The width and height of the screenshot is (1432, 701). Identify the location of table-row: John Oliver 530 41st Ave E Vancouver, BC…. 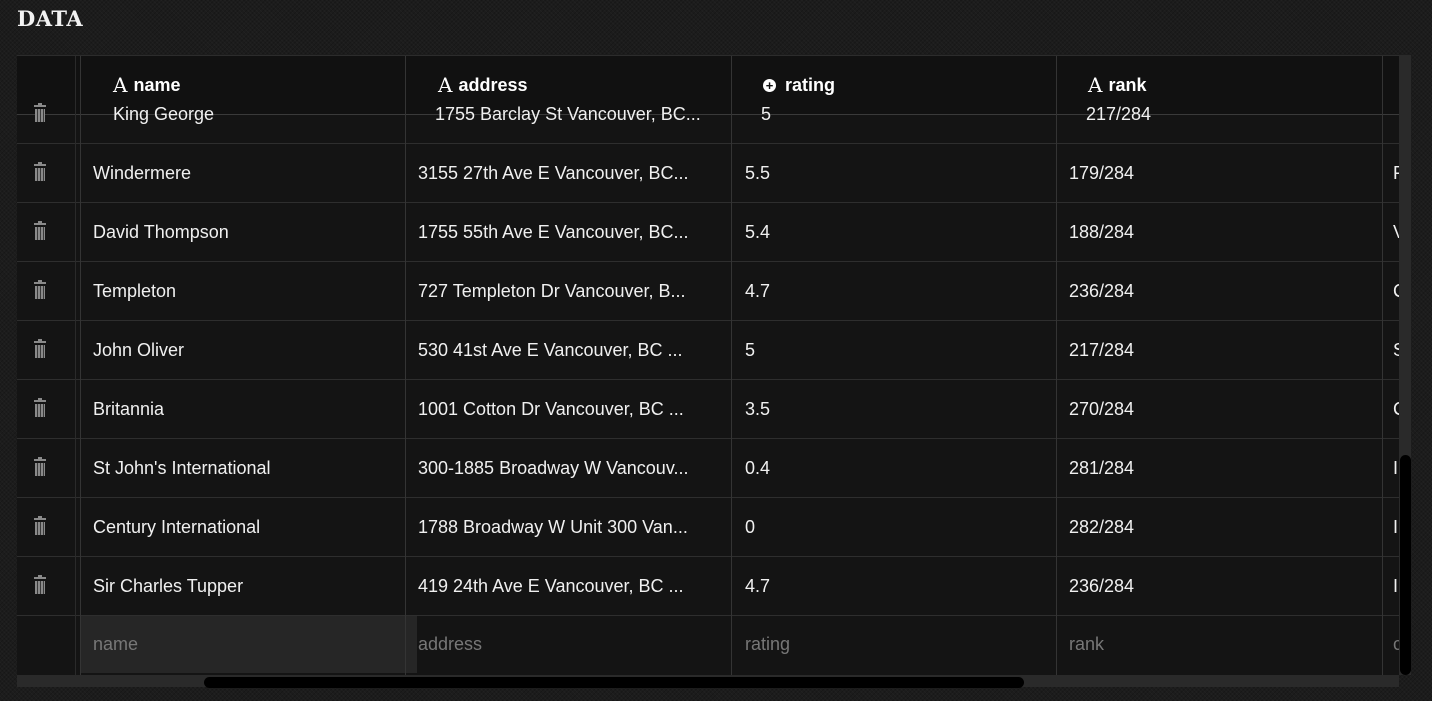
(708, 350).